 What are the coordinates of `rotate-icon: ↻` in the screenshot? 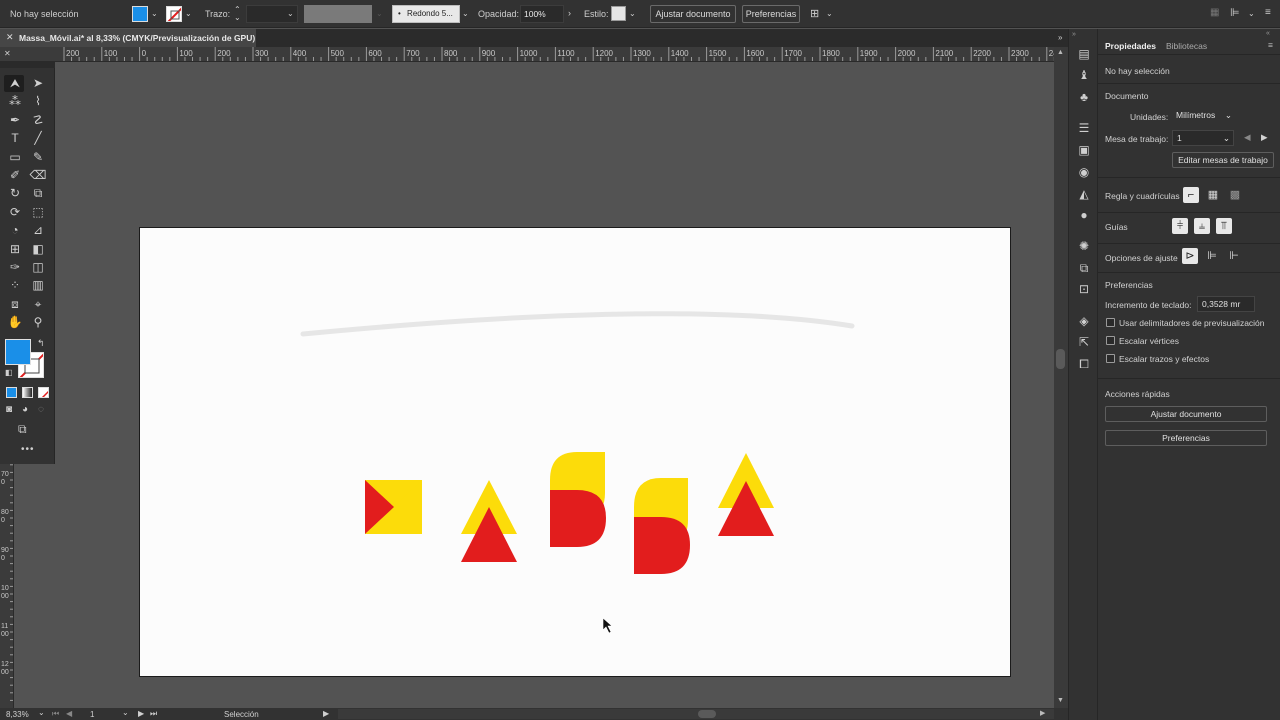 It's located at (15, 193).